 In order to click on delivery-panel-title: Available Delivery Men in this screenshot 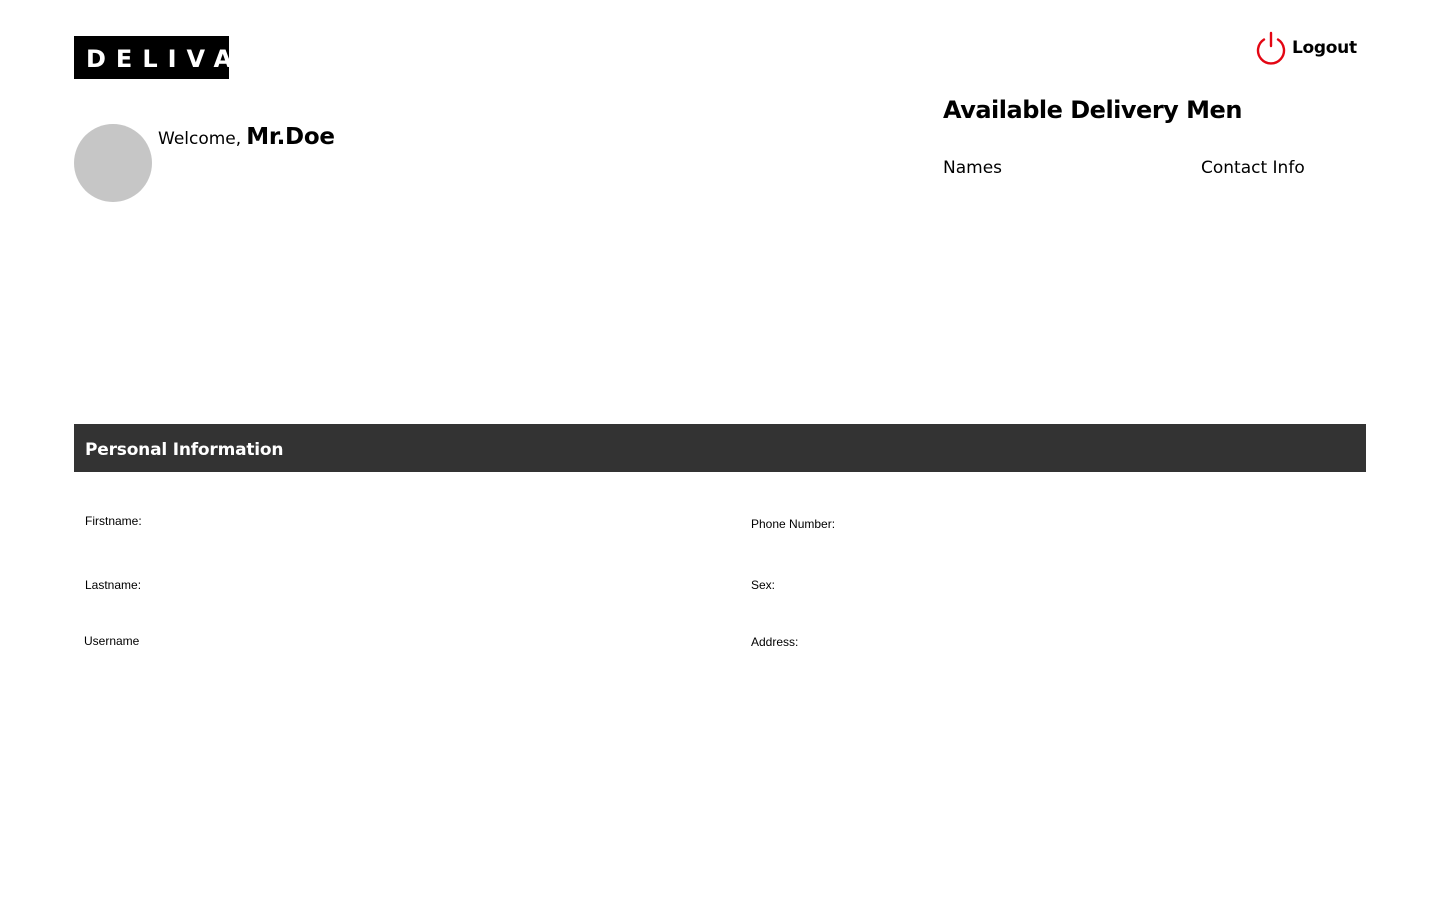, I will do `click(1092, 110)`.